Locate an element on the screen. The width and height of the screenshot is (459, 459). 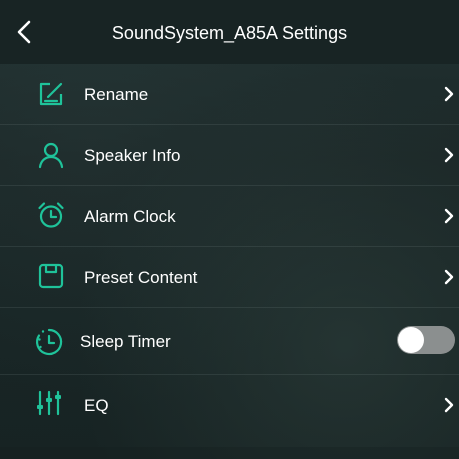
settings-item-speaker-info: Speaker Info is located at coordinates (229, 155).